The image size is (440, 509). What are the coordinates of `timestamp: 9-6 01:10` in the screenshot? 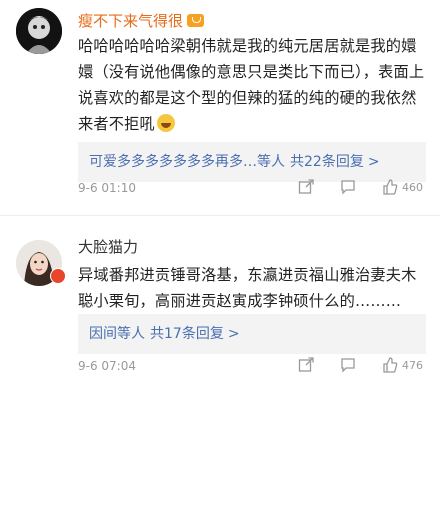 It's located at (107, 188).